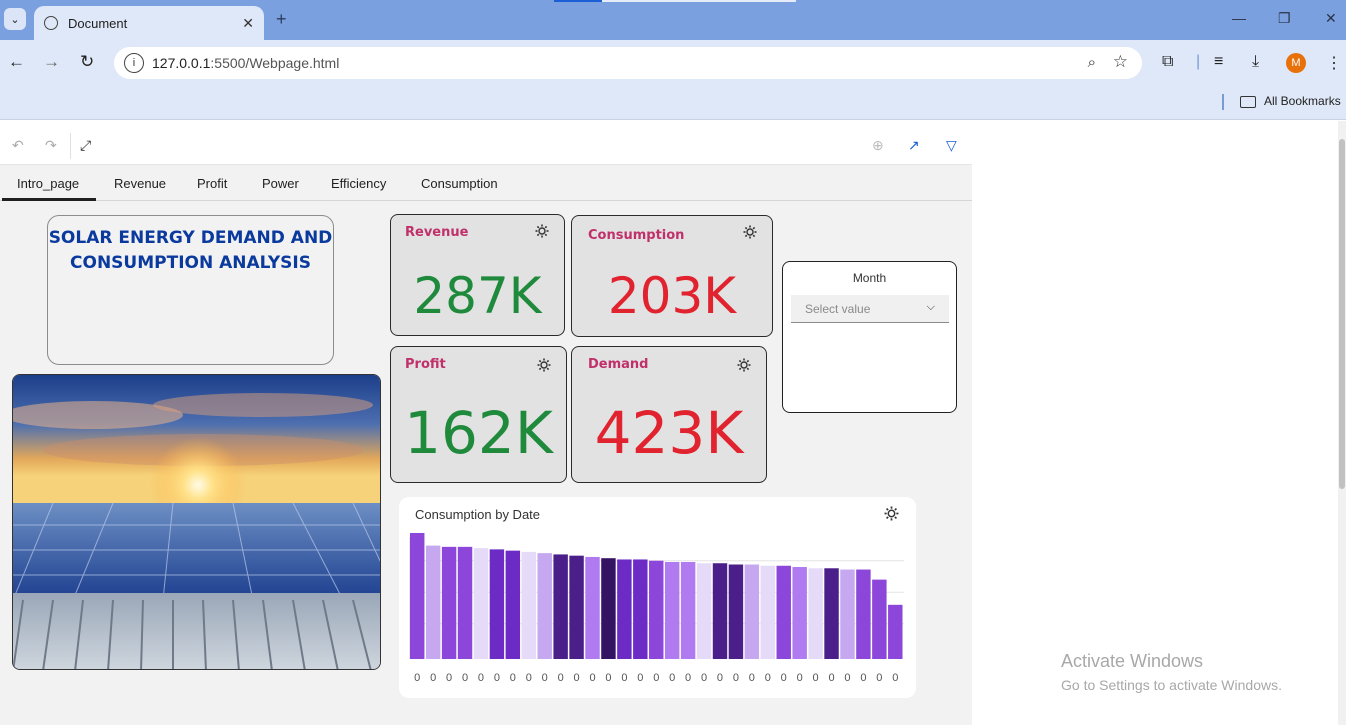  Describe the element at coordinates (1167, 62) in the screenshot. I see `extensions-icon: ⧉` at that location.